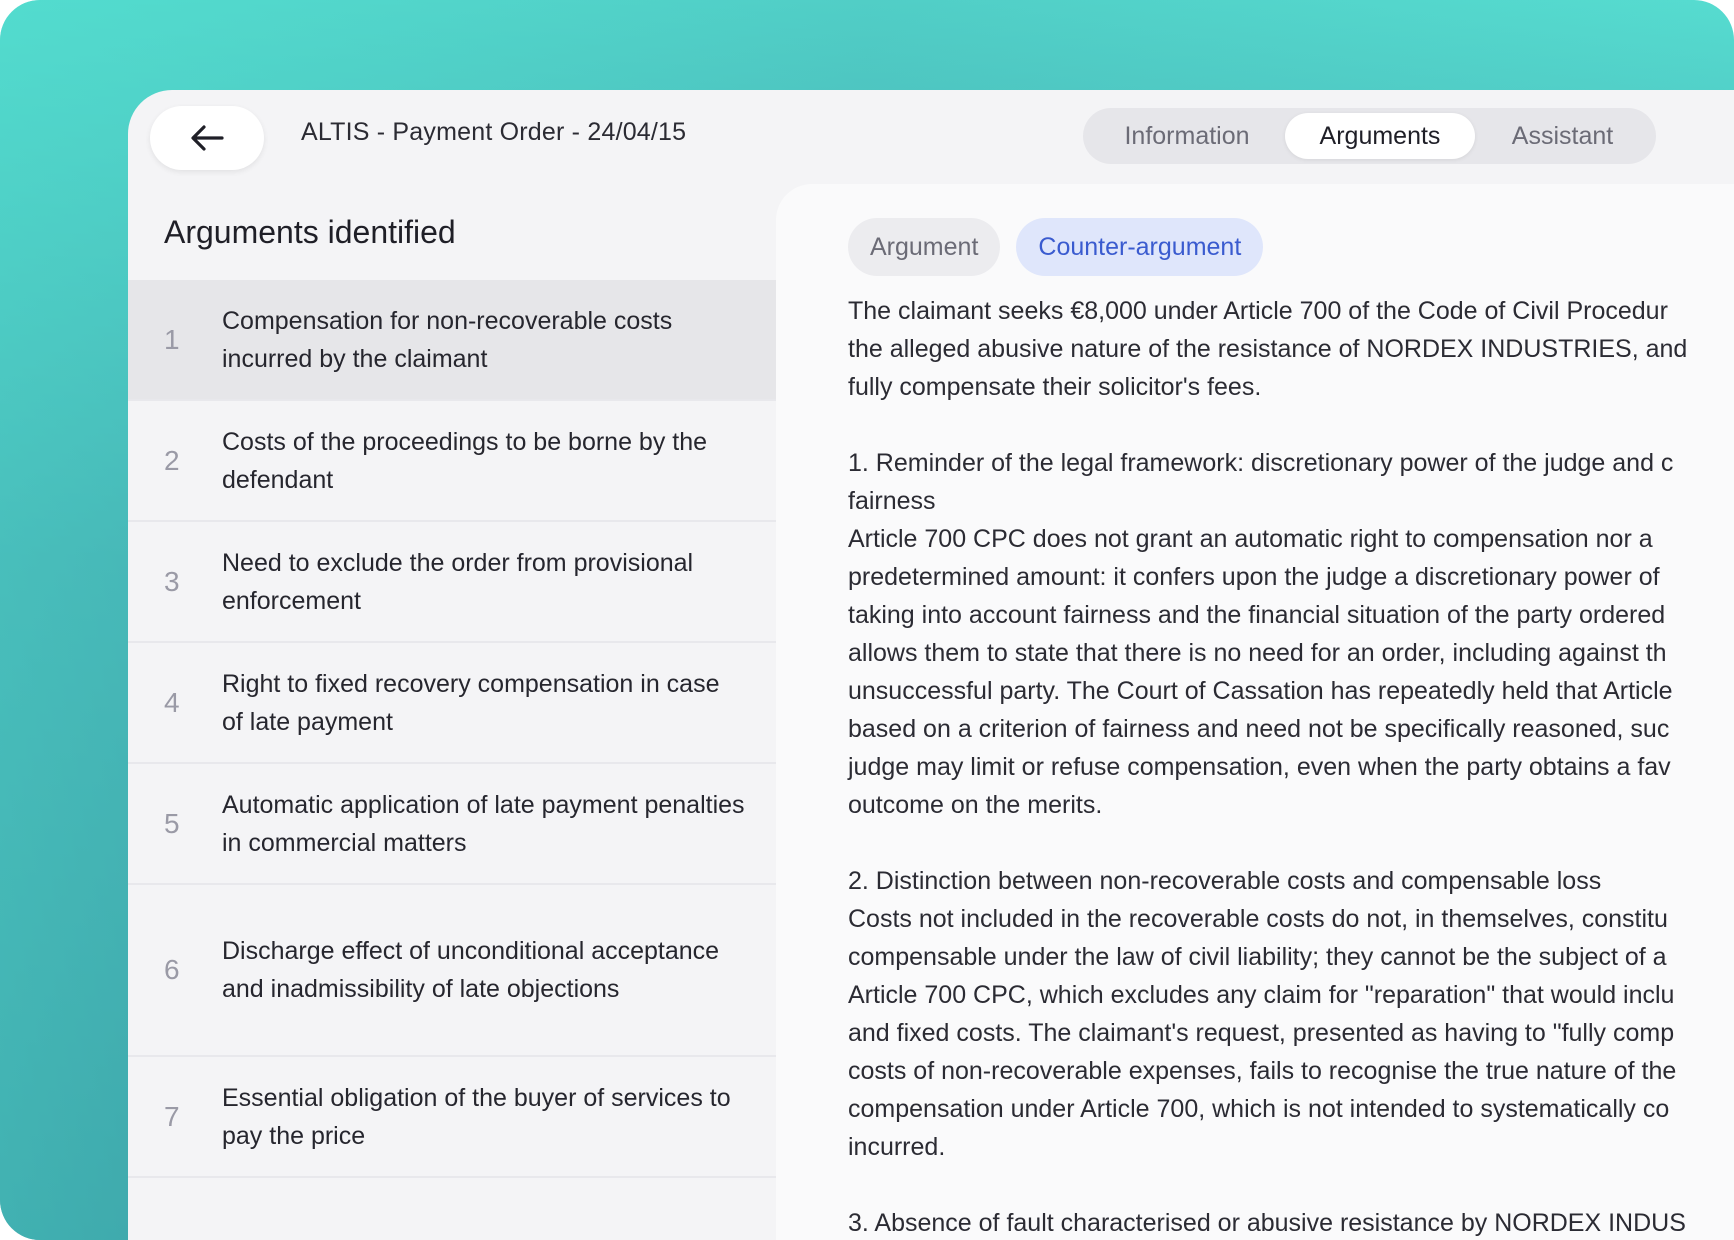 The image size is (1734, 1240). Describe the element at coordinates (924, 247) in the screenshot. I see `argument-toggle-button: Argument` at that location.